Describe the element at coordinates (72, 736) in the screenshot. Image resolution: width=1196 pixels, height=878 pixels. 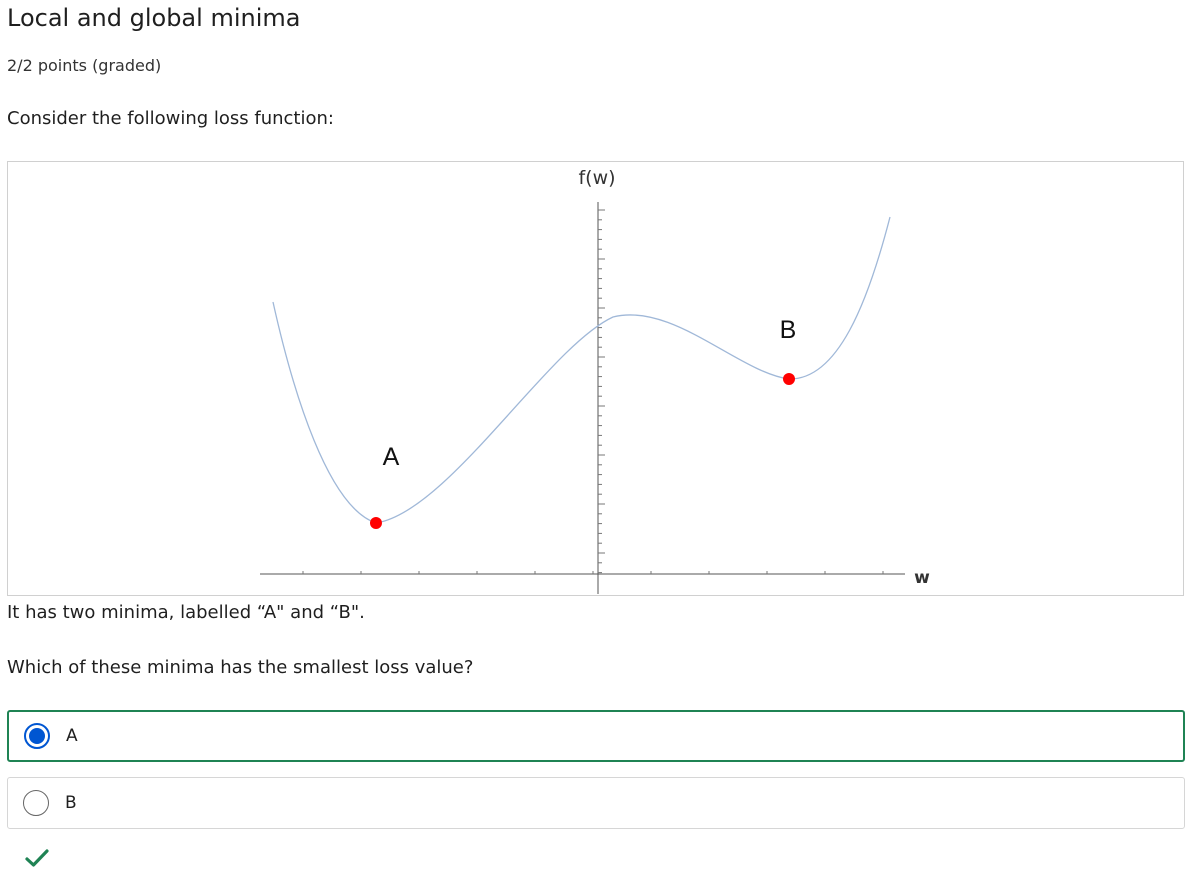
I see `answer-option-label: A` at that location.